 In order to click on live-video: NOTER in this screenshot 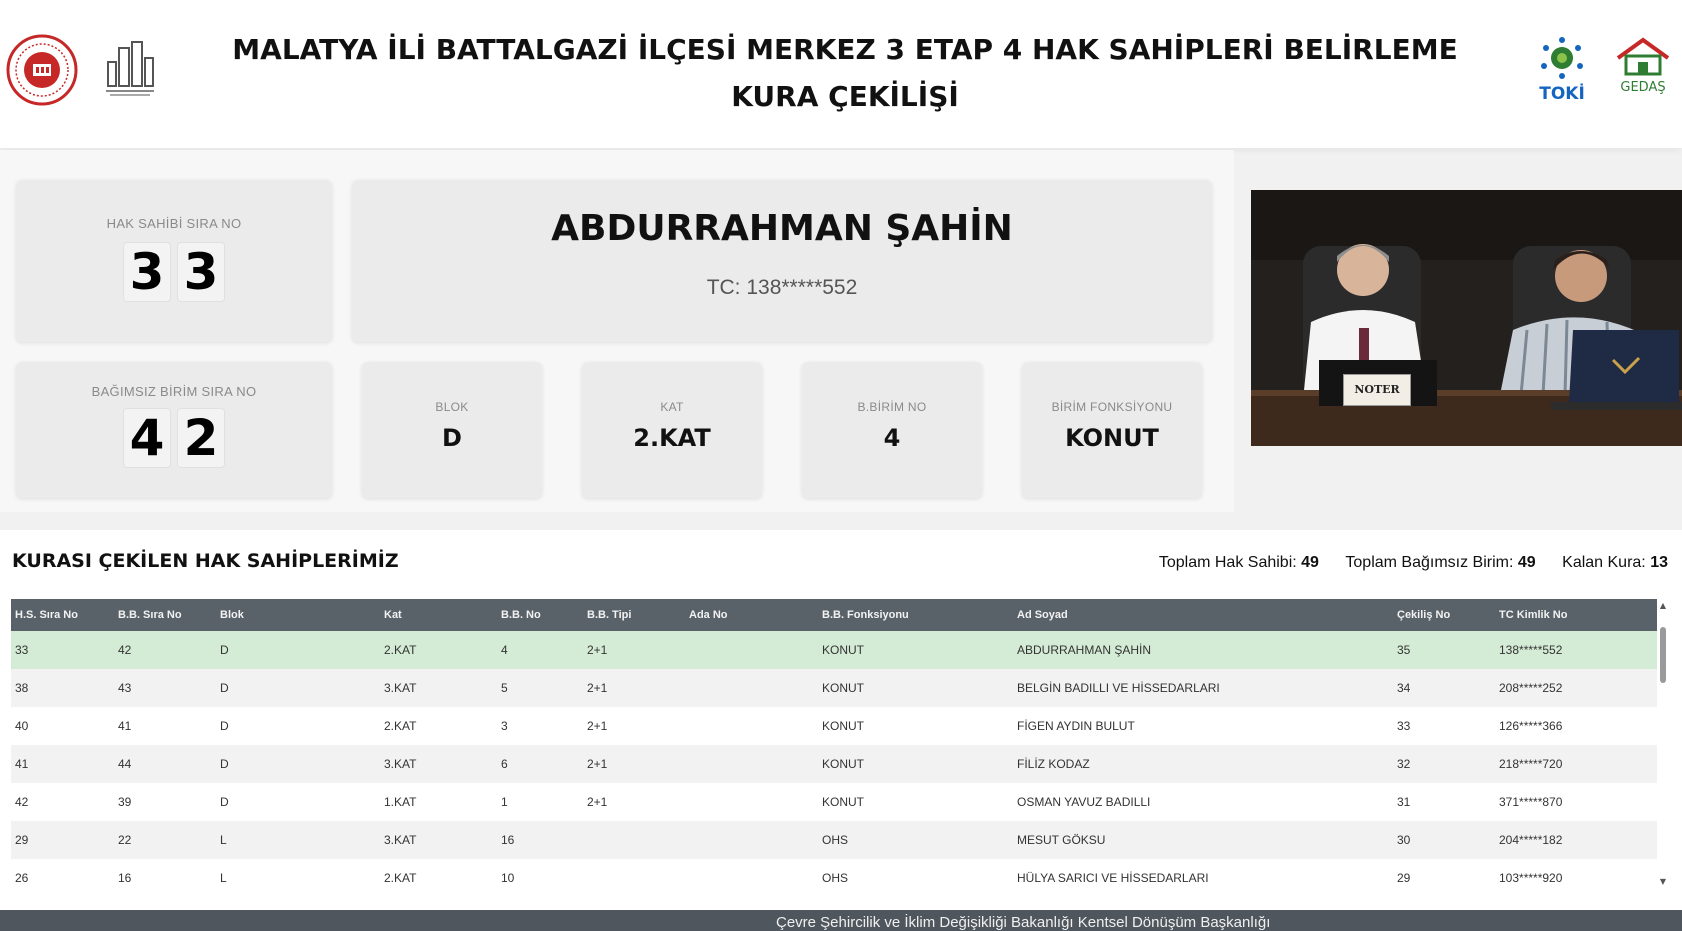, I will do `click(1466, 318)`.